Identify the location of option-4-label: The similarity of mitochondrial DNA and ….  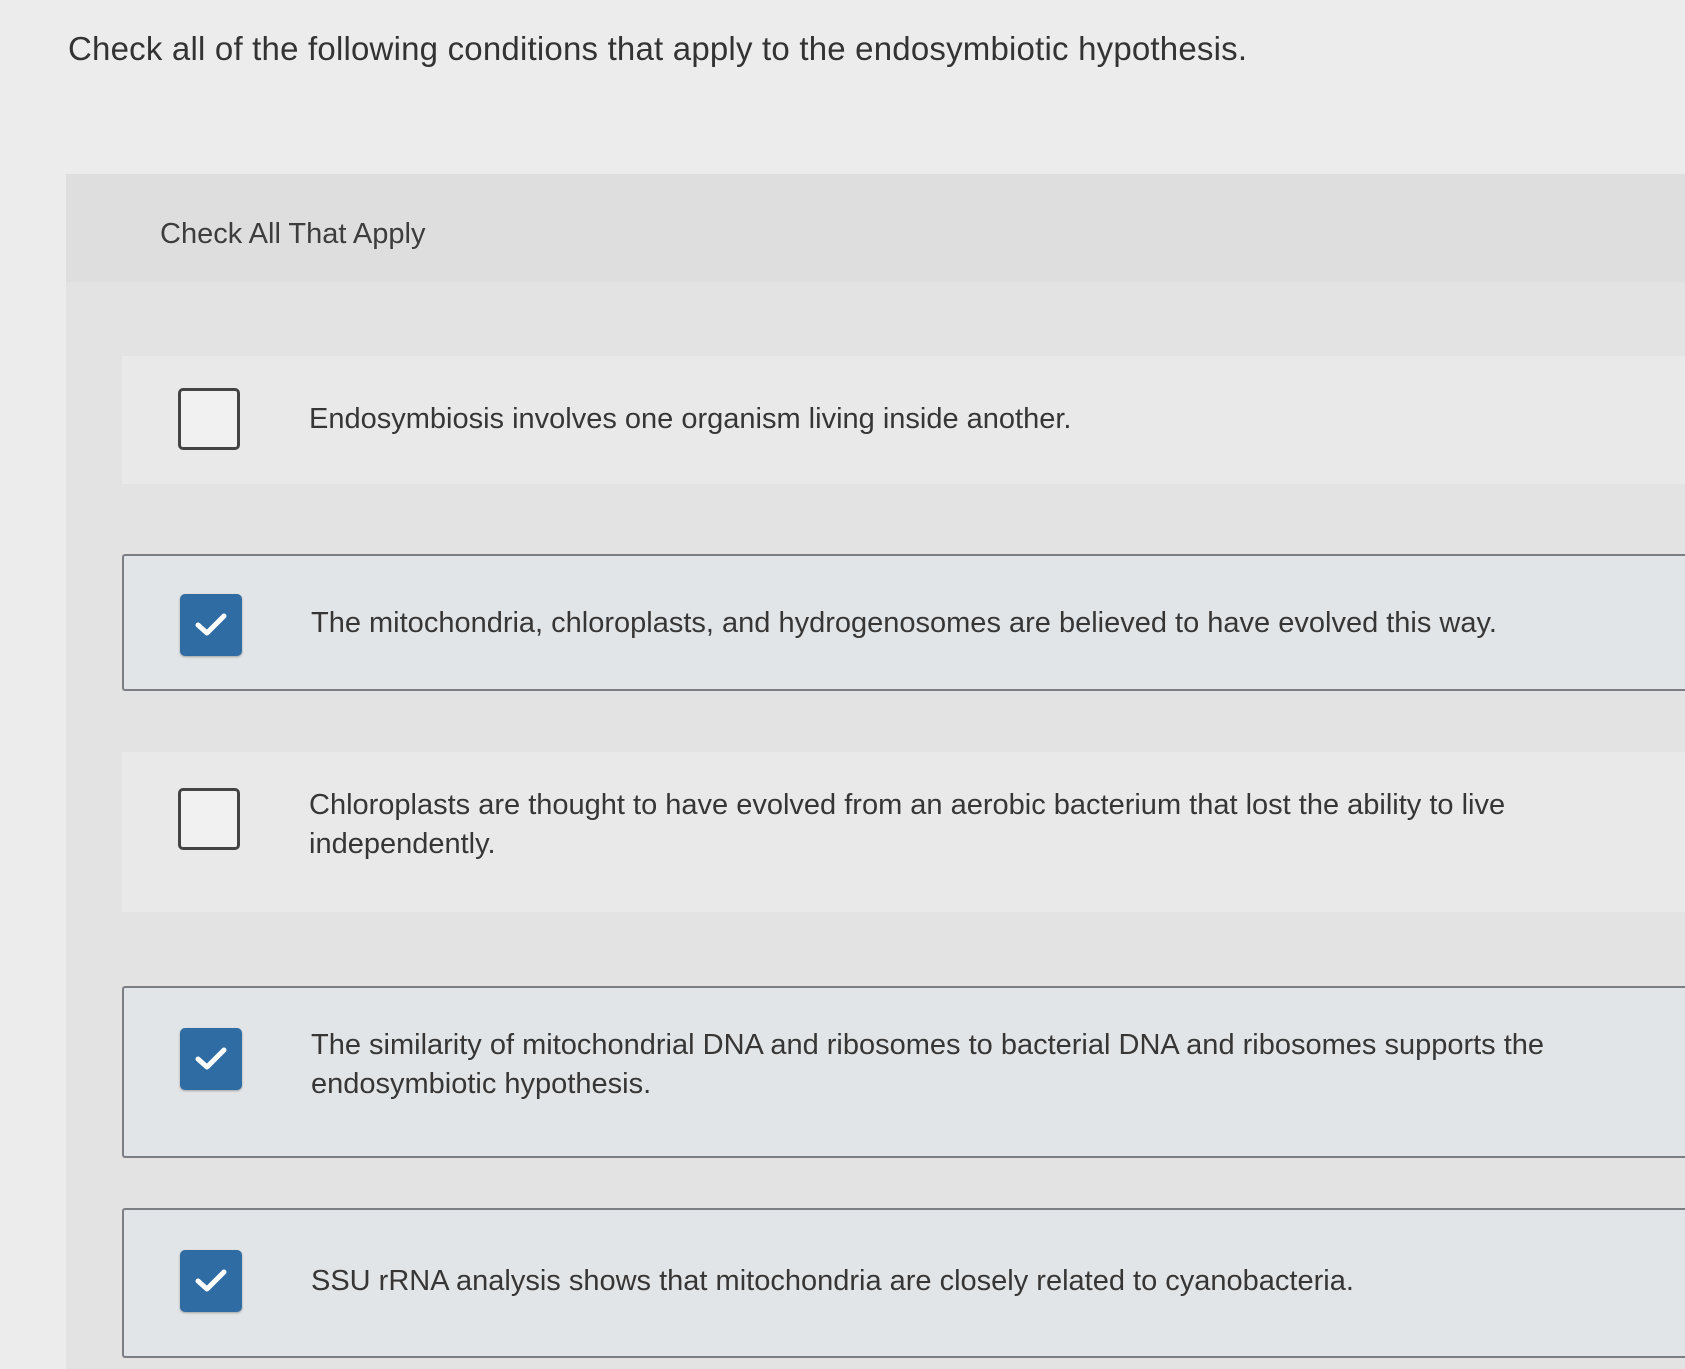
(928, 1064).